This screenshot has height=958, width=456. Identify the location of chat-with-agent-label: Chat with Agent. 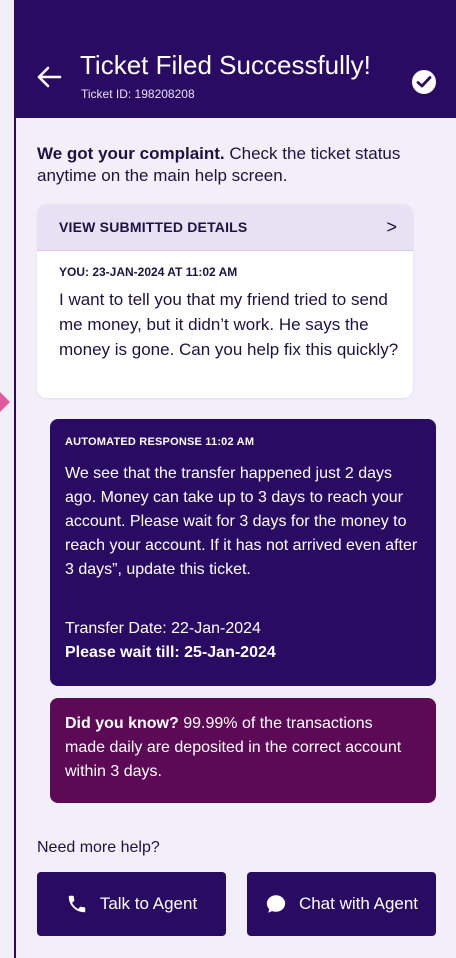
(358, 903).